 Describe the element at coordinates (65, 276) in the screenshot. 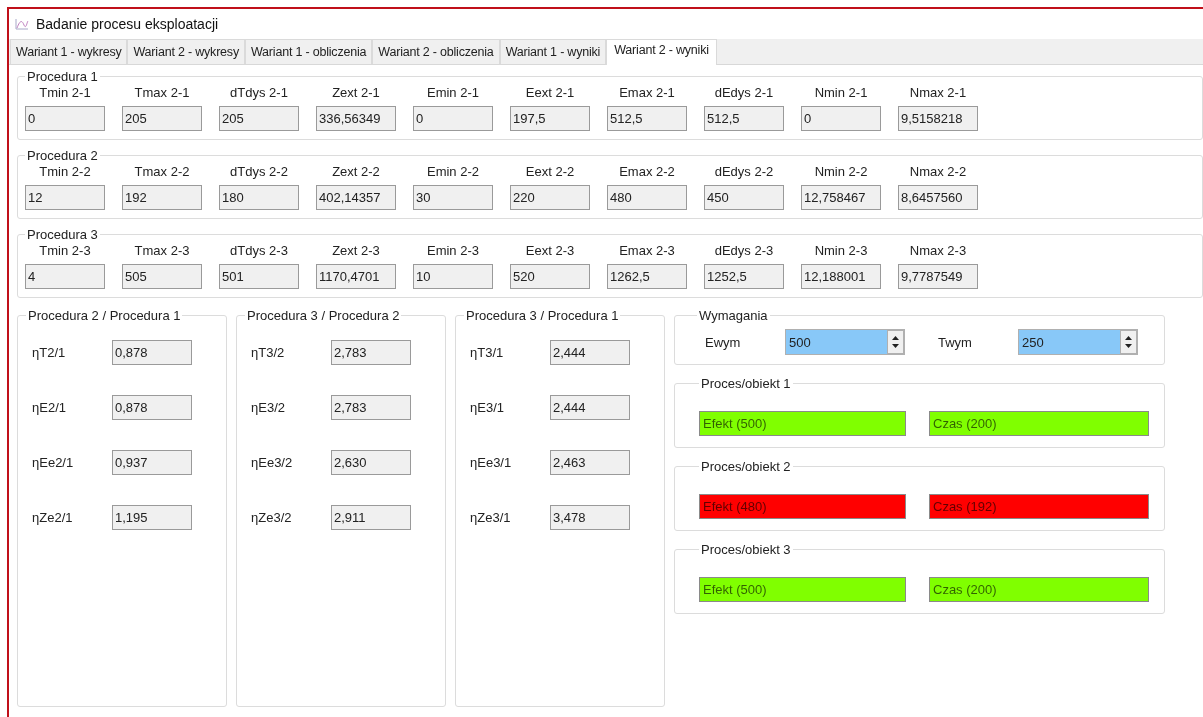

I see `text-field: 4` at that location.